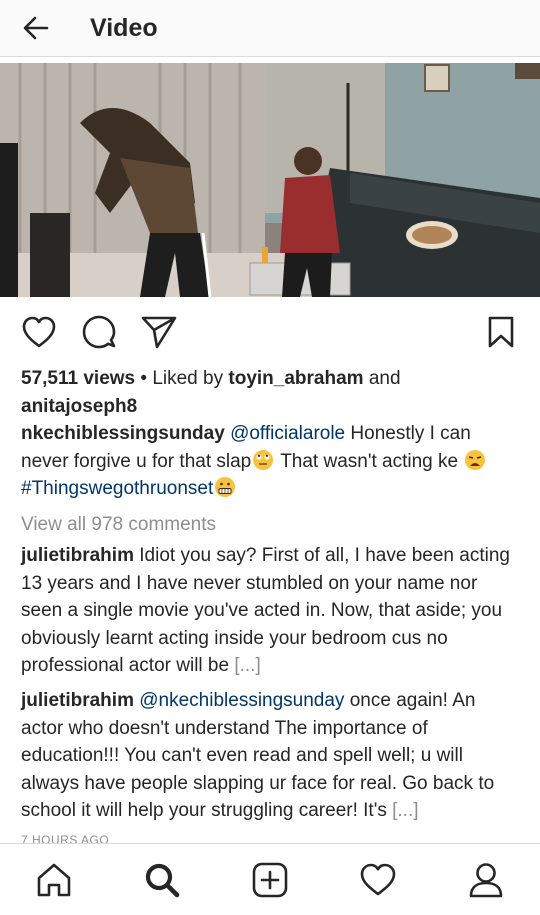 Image resolution: width=540 pixels, height=915 pixels. I want to click on paper-plane-icon, so click(159, 332).